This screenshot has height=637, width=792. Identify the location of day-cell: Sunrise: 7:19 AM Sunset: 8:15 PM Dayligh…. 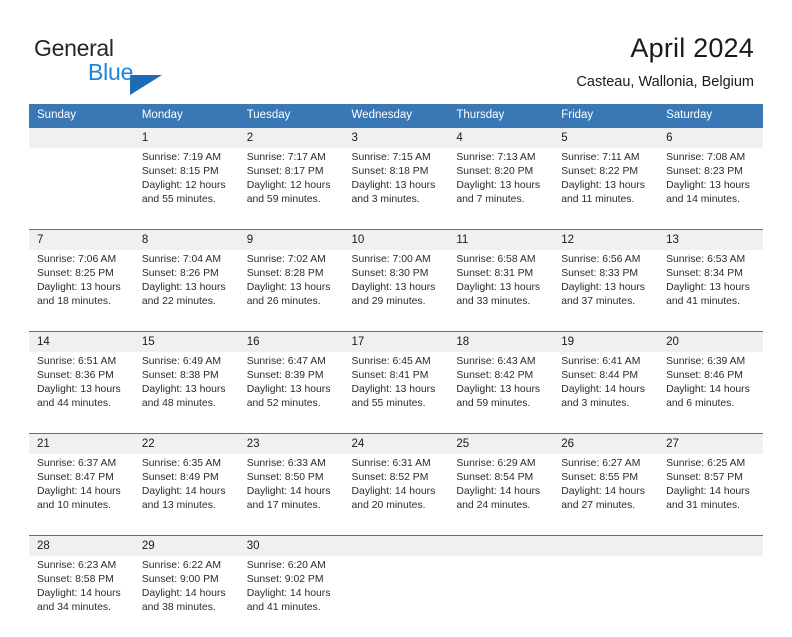
(186, 189).